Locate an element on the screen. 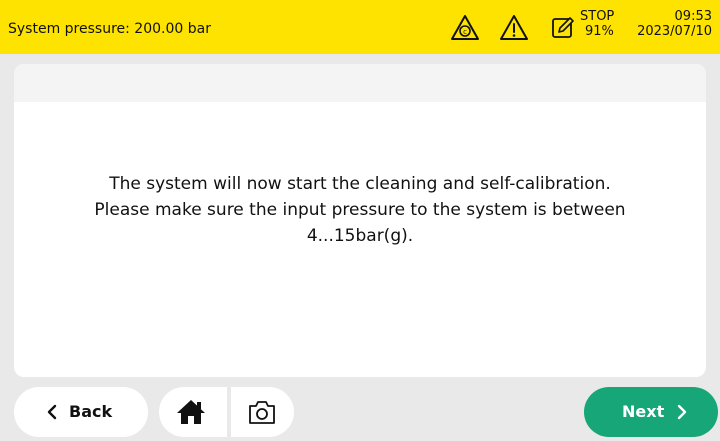 The height and width of the screenshot is (441, 720). screenshot-button is located at coordinates (262, 412).